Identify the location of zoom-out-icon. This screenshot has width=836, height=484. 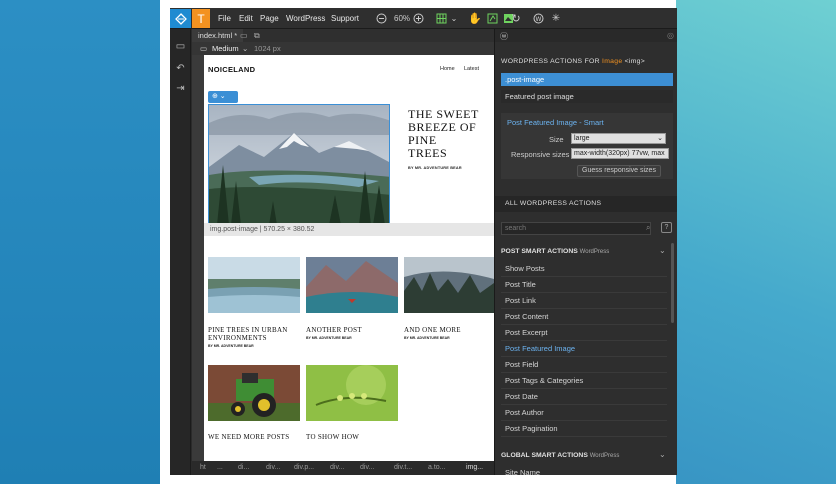
(381, 18).